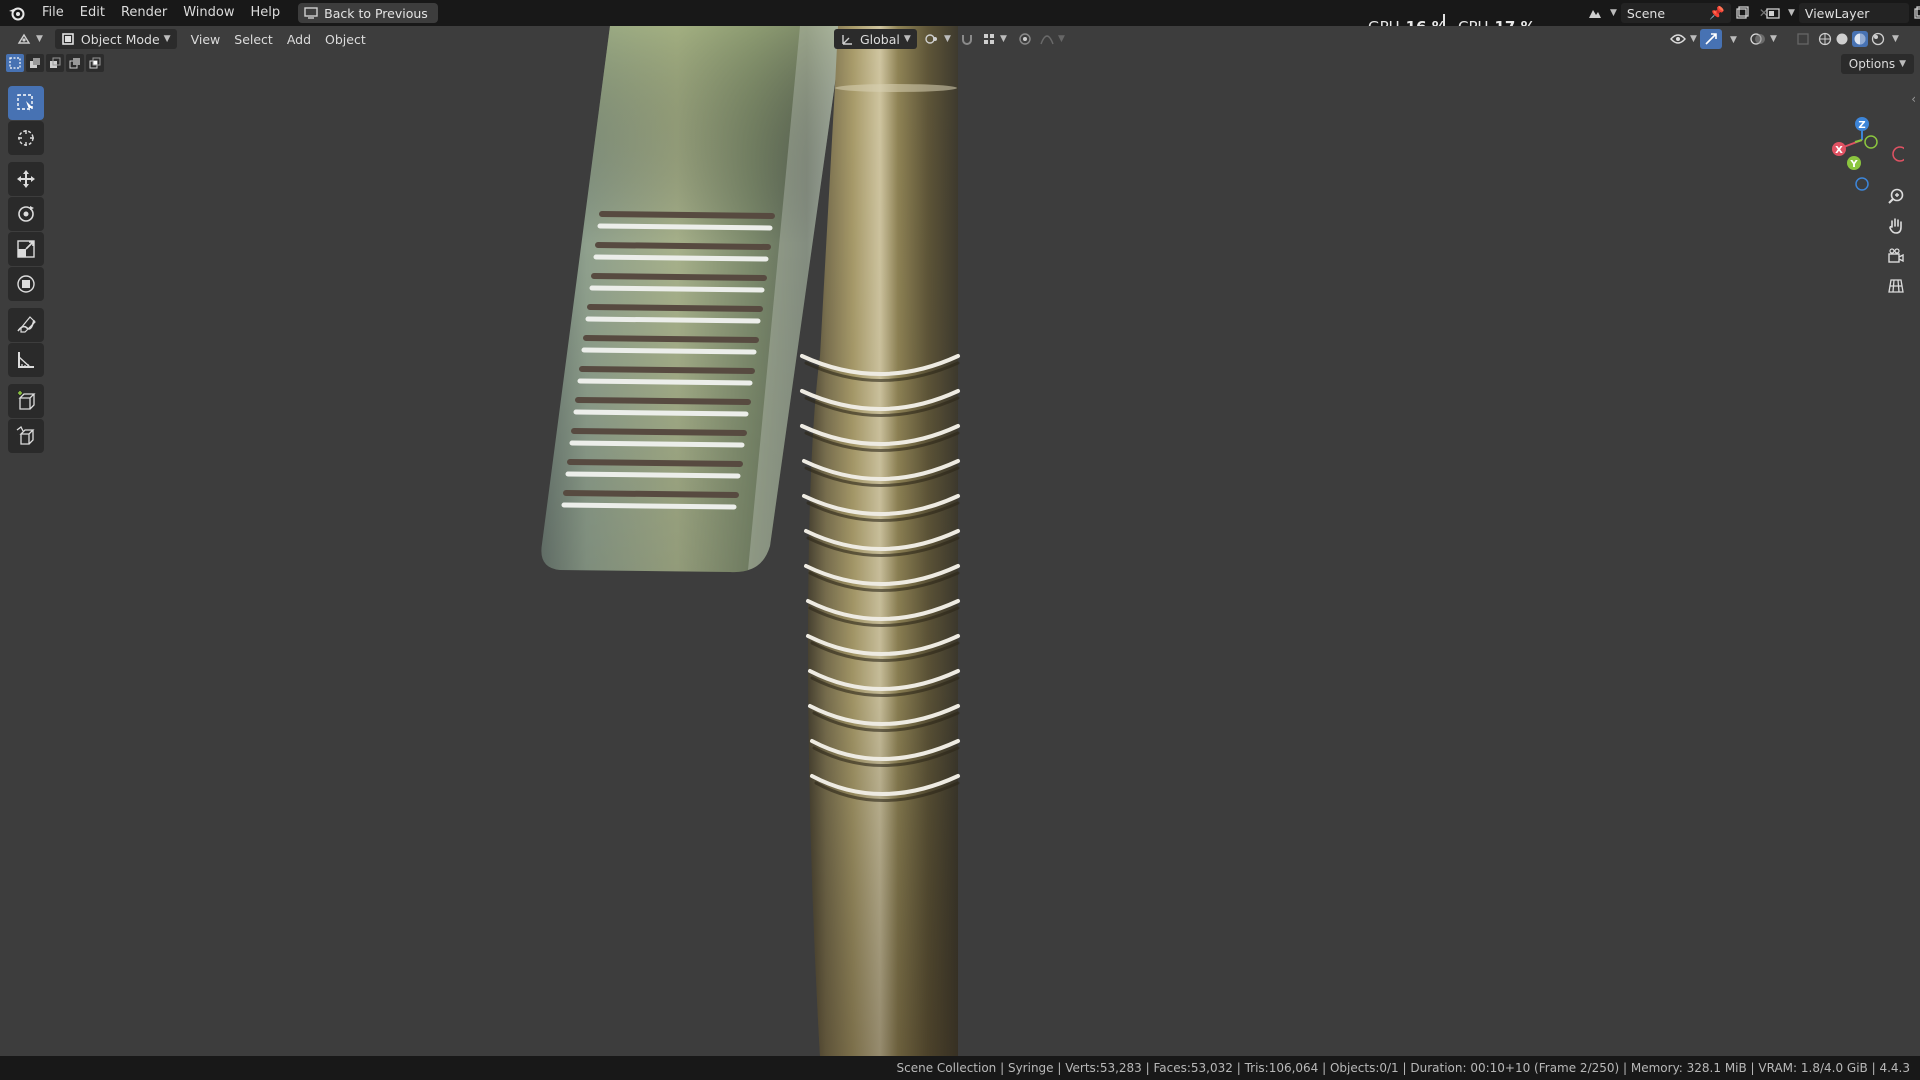 The height and width of the screenshot is (1080, 1920). I want to click on select-box-icon, so click(25, 103).